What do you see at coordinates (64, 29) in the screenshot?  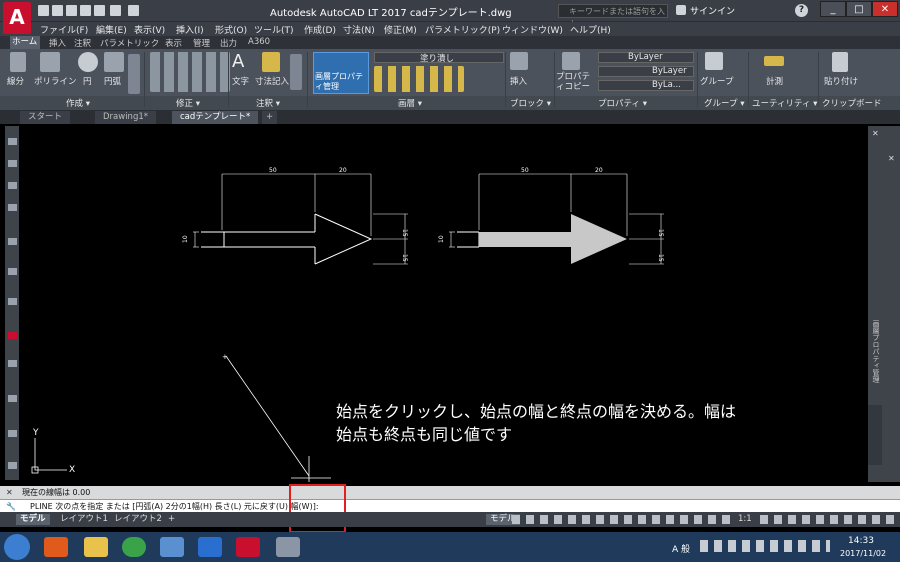 I see `menu-file: ファイル(F)` at bounding box center [64, 29].